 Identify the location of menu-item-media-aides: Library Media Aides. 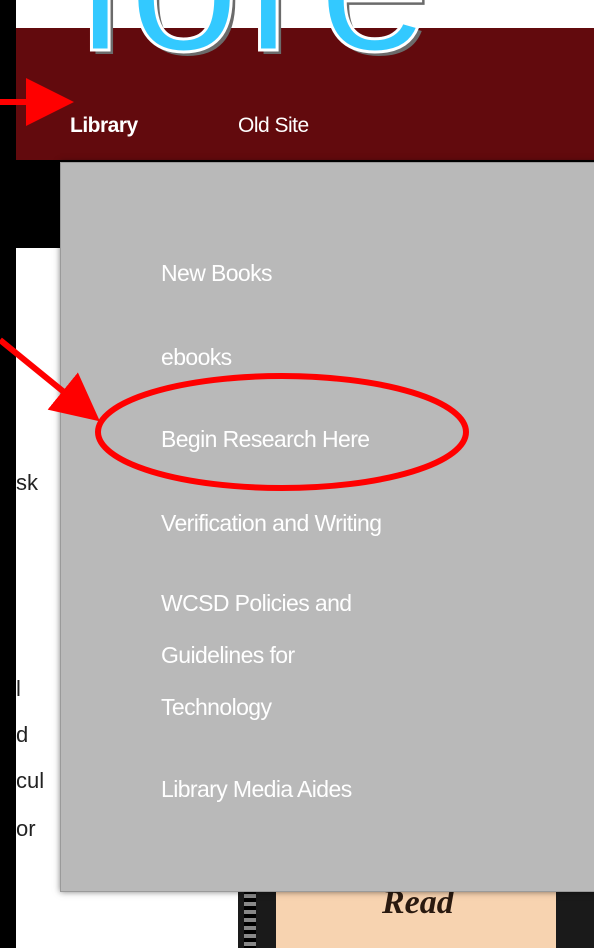
(256, 789).